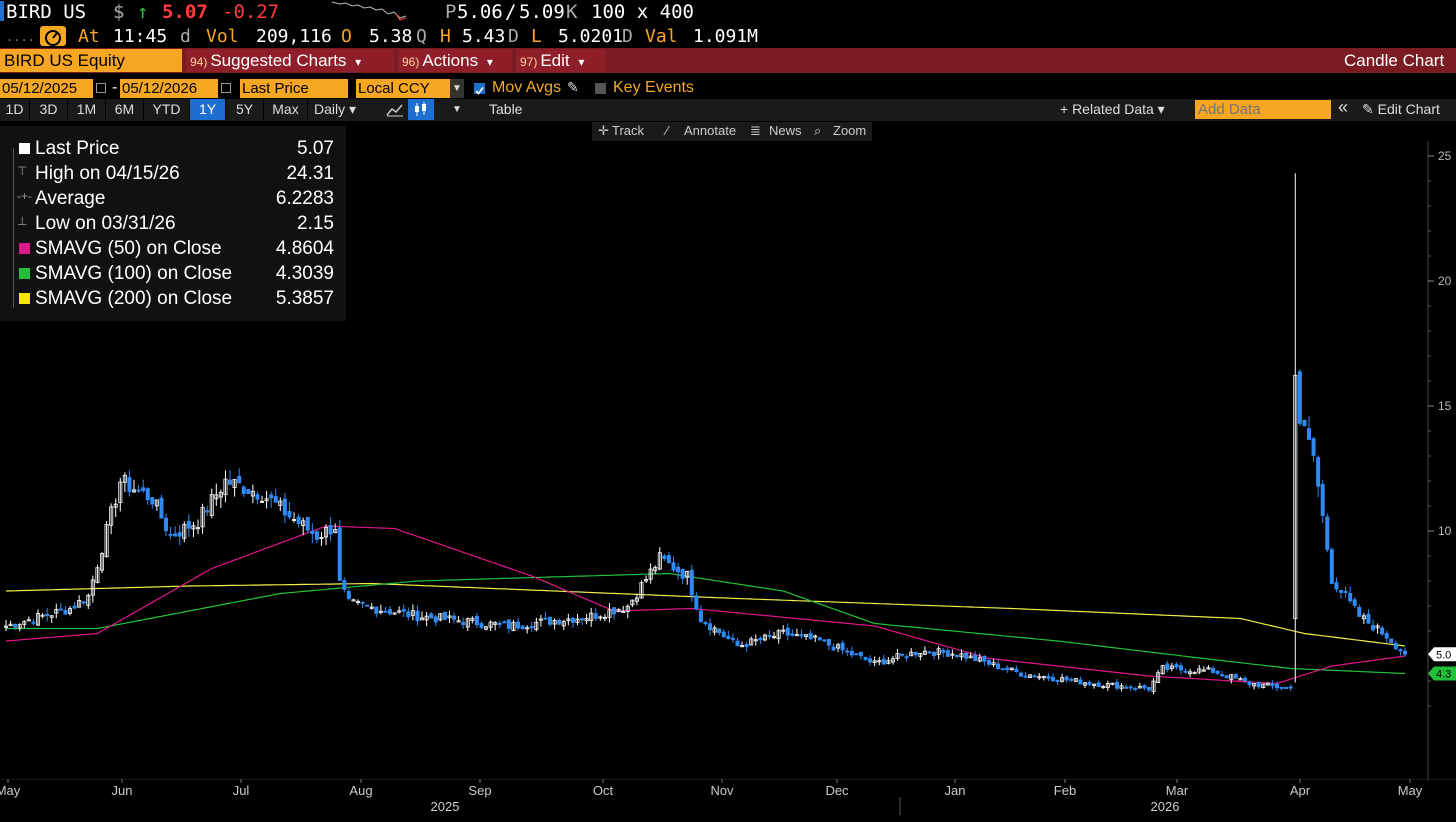 The height and width of the screenshot is (822, 1456). Describe the element at coordinates (455, 60) in the screenshot. I see `actions-button: 96) Actions ▾` at that location.